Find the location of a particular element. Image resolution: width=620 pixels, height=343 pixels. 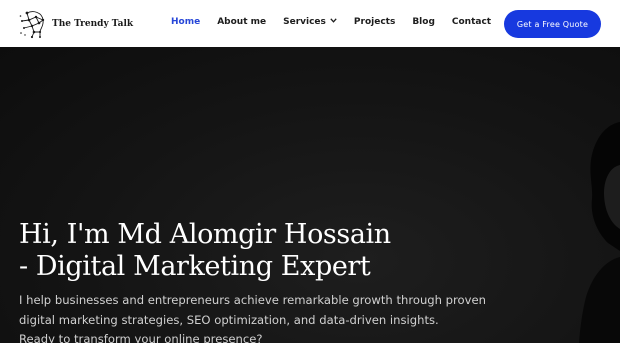

brand-name: The Trendy Talk is located at coordinates (93, 24).